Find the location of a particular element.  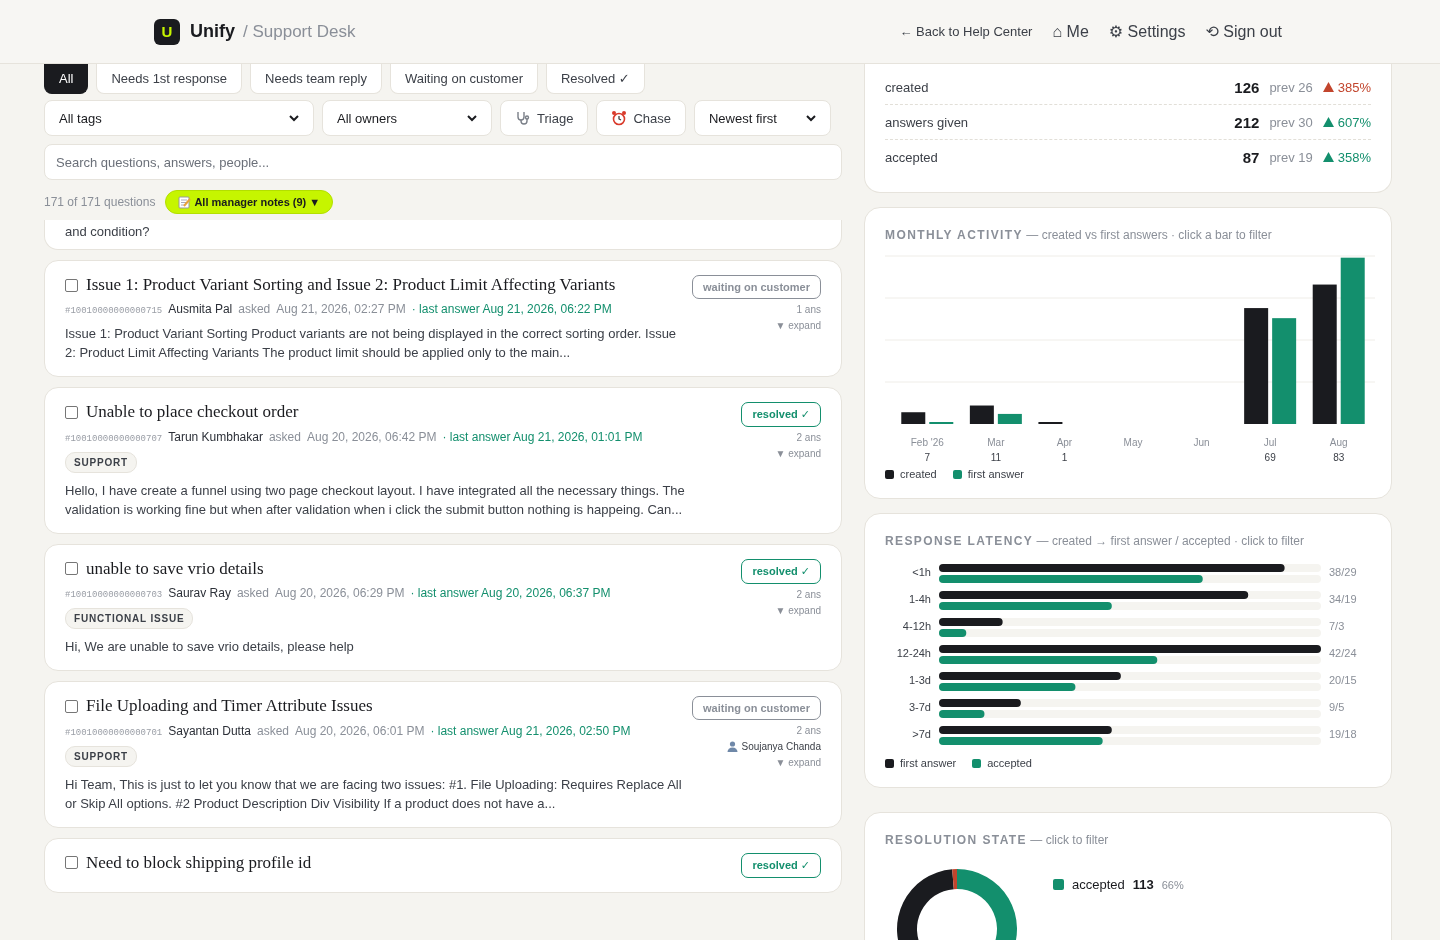

question-title: Issue 1: Product Variant Sorting and Issue 2: Product Limit Affecting Variants is located at coordinates (351, 285).